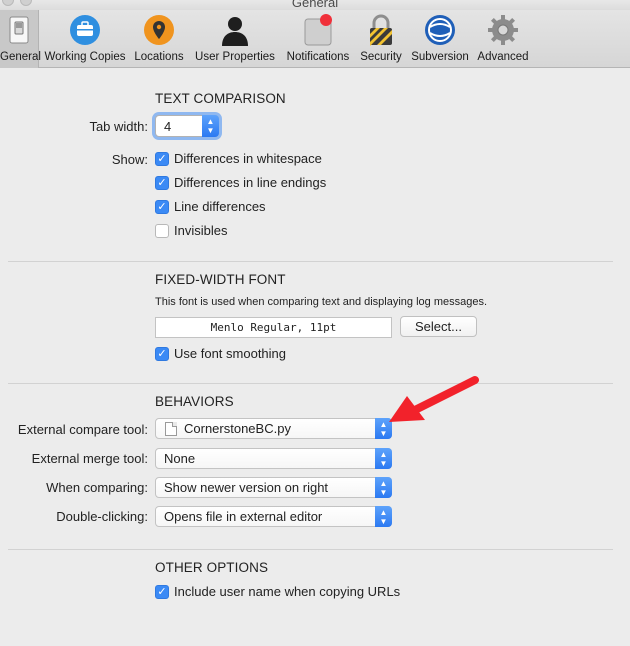  What do you see at coordinates (381, 57) in the screenshot?
I see `tab-security-label: Security` at bounding box center [381, 57].